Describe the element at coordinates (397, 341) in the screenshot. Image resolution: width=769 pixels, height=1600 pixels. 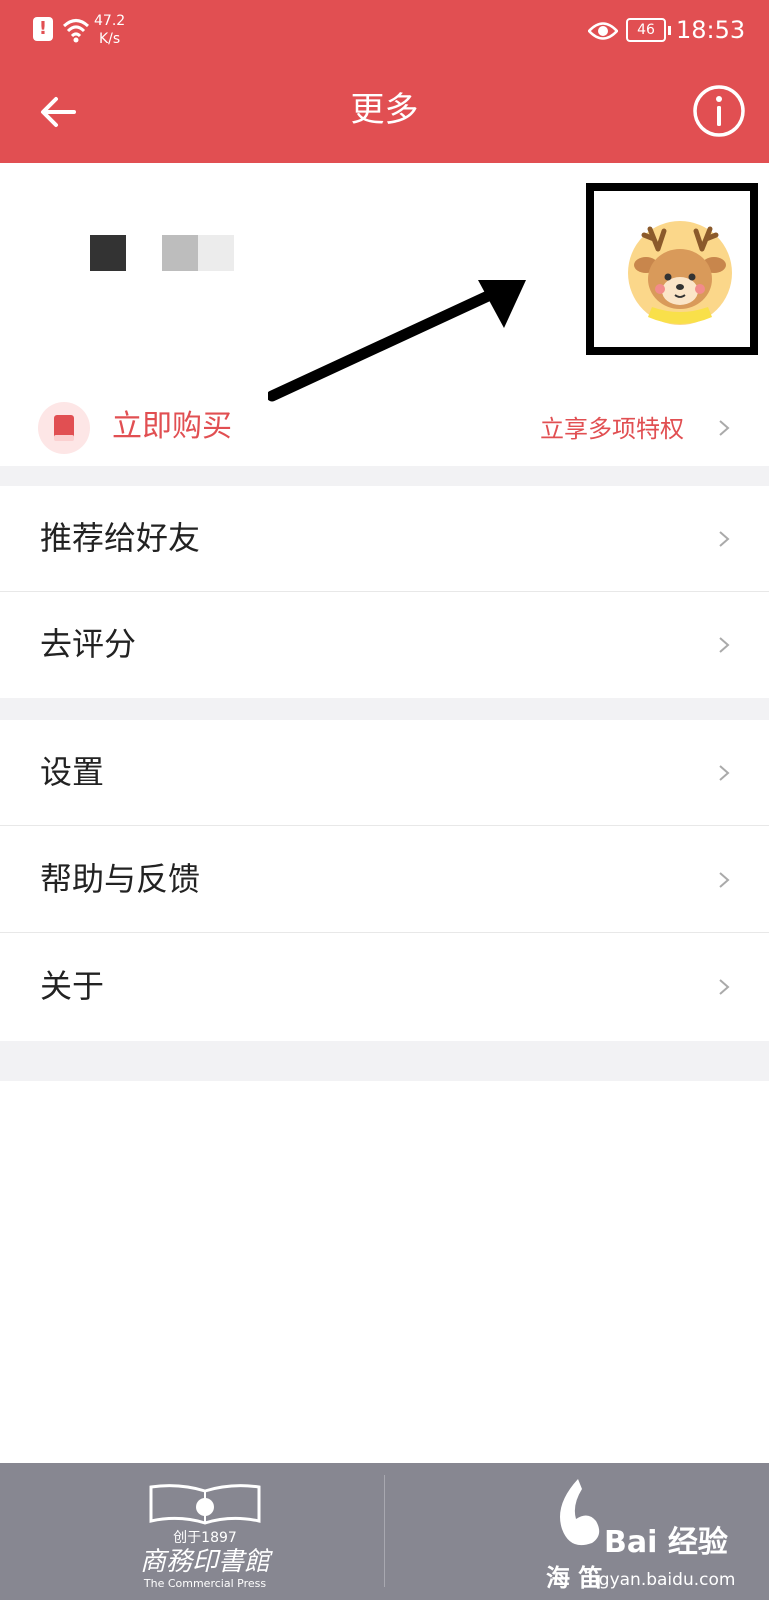
I see `annotation-arrow` at that location.